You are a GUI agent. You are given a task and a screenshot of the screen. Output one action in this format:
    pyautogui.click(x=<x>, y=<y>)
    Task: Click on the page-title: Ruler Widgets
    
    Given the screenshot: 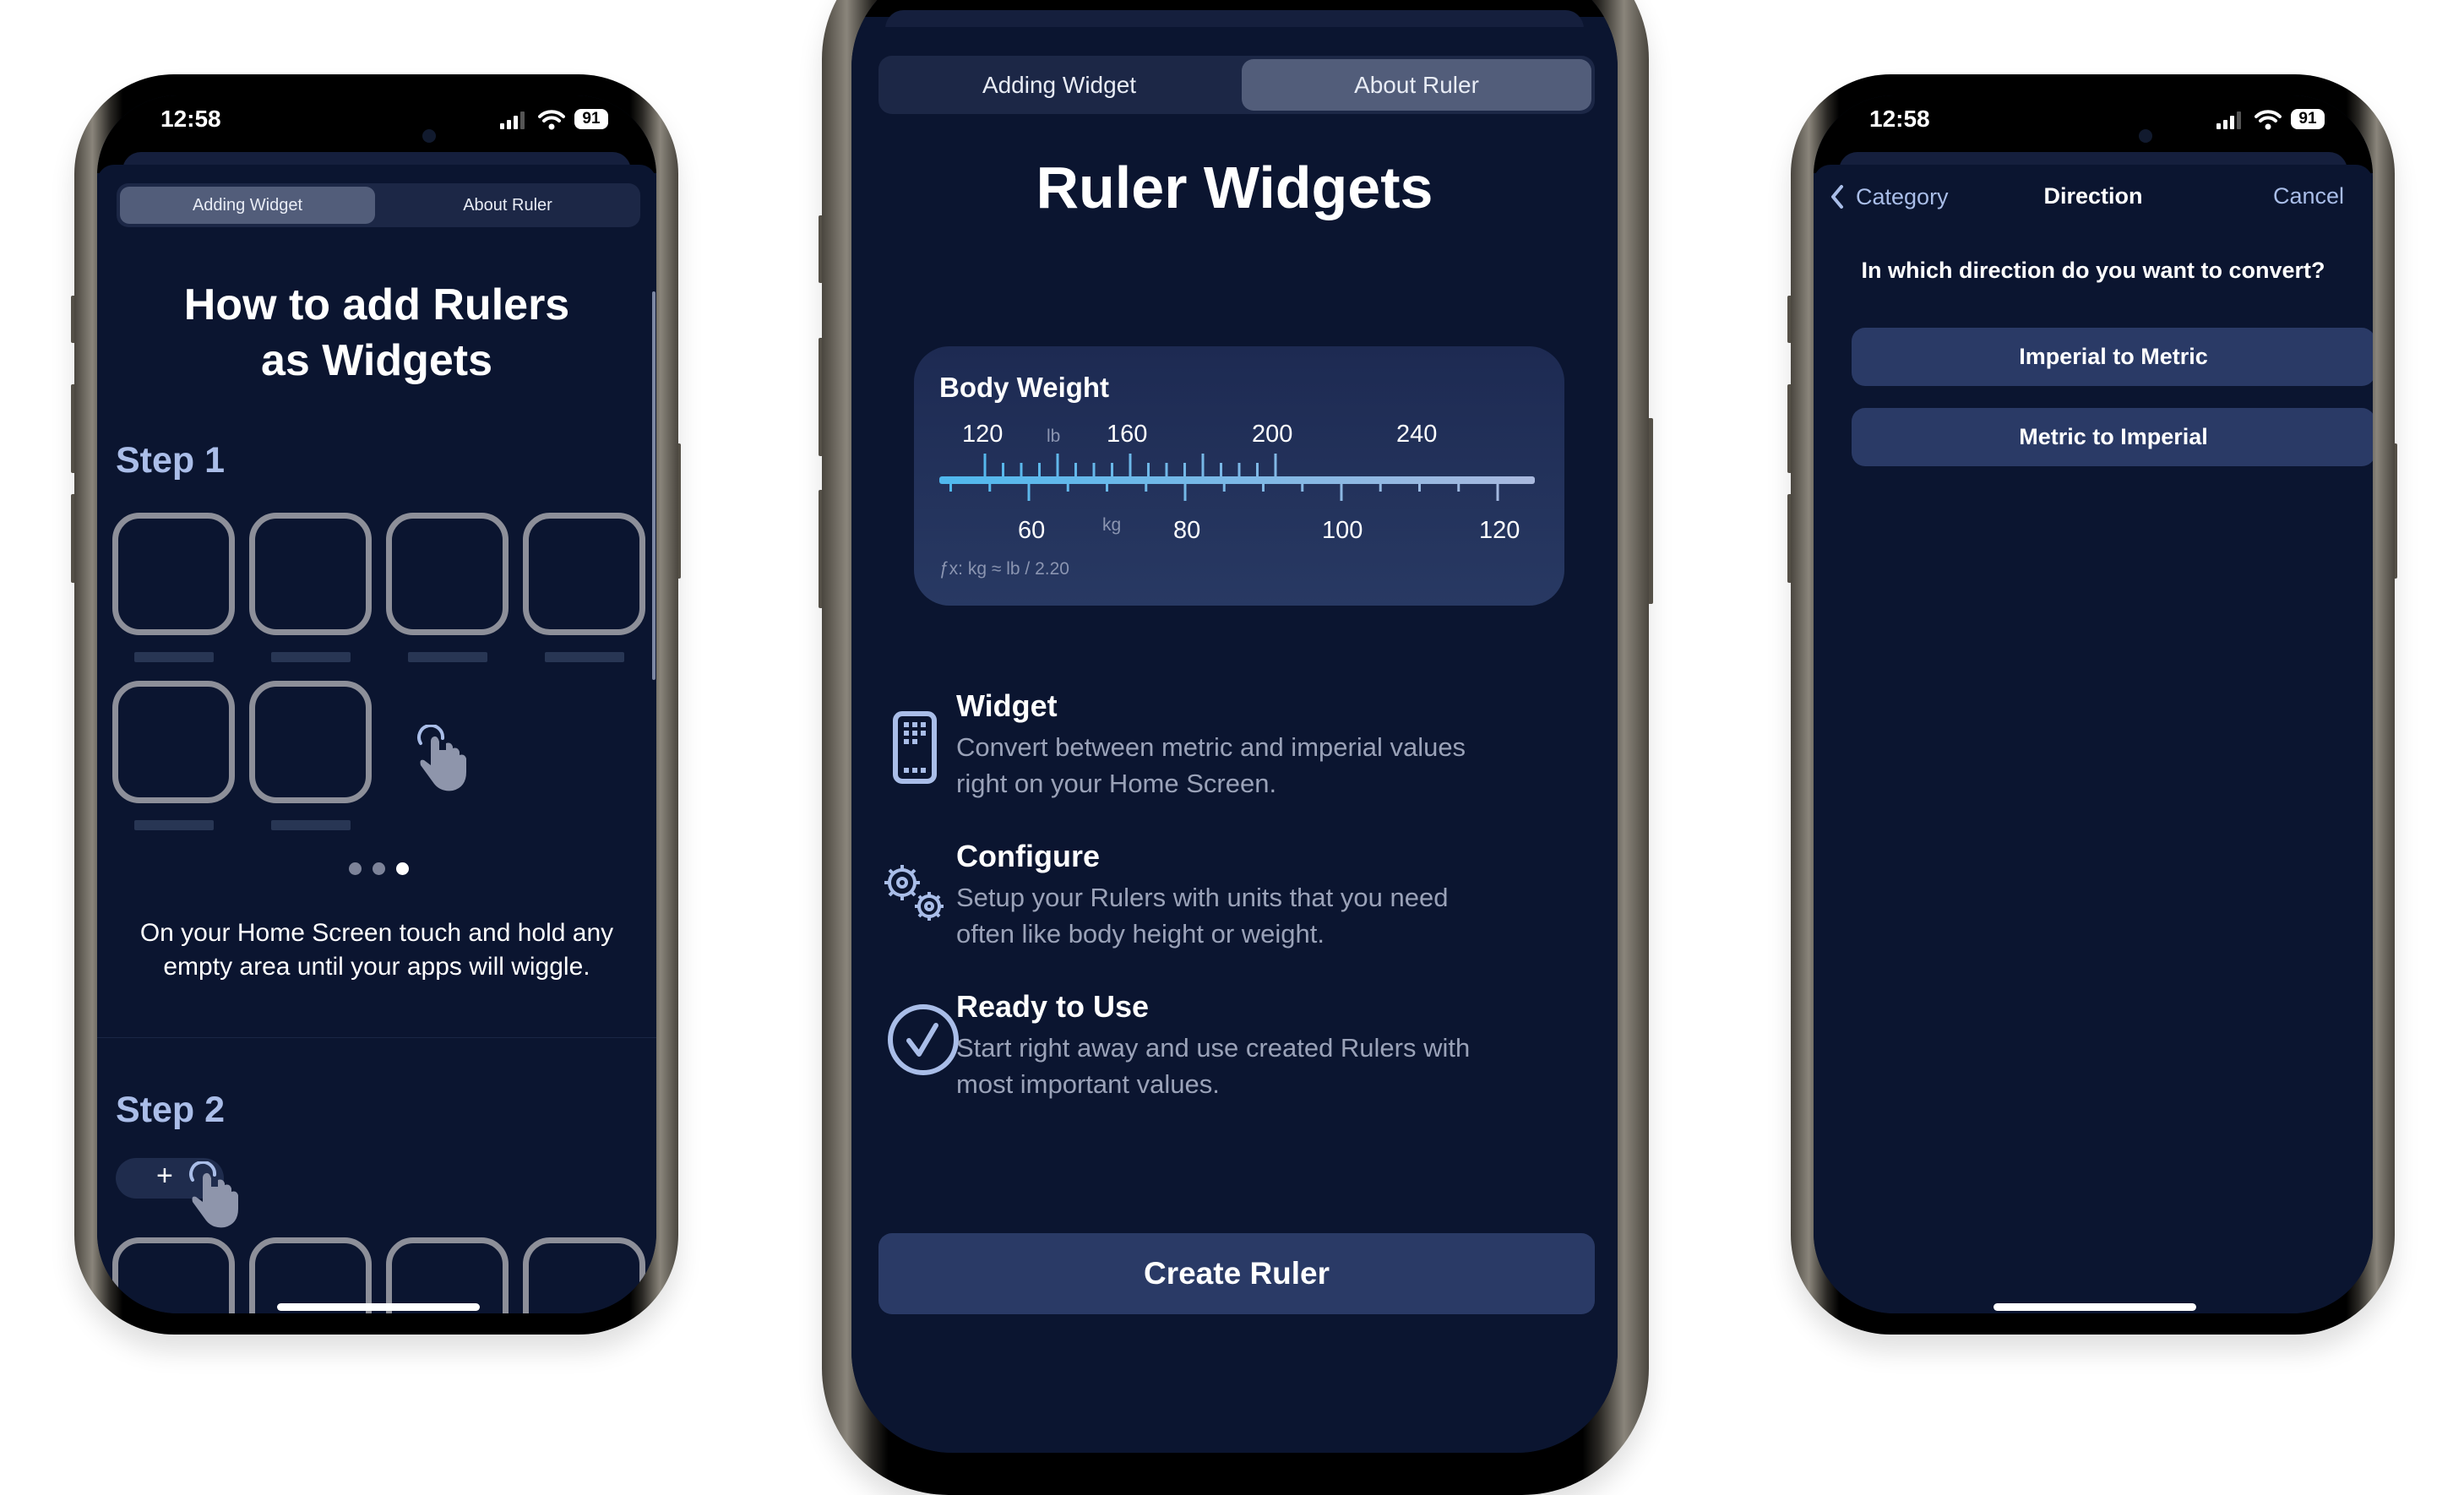 What is the action you would take?
    pyautogui.click(x=1235, y=188)
    